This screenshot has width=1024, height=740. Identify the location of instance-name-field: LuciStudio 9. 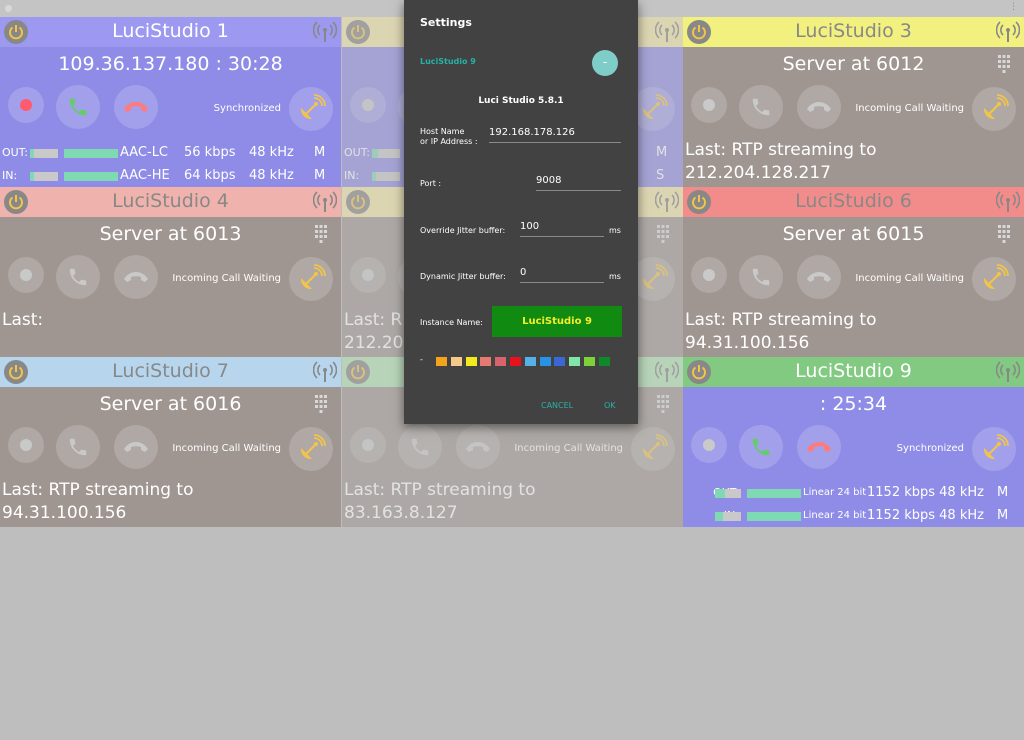
(557, 321).